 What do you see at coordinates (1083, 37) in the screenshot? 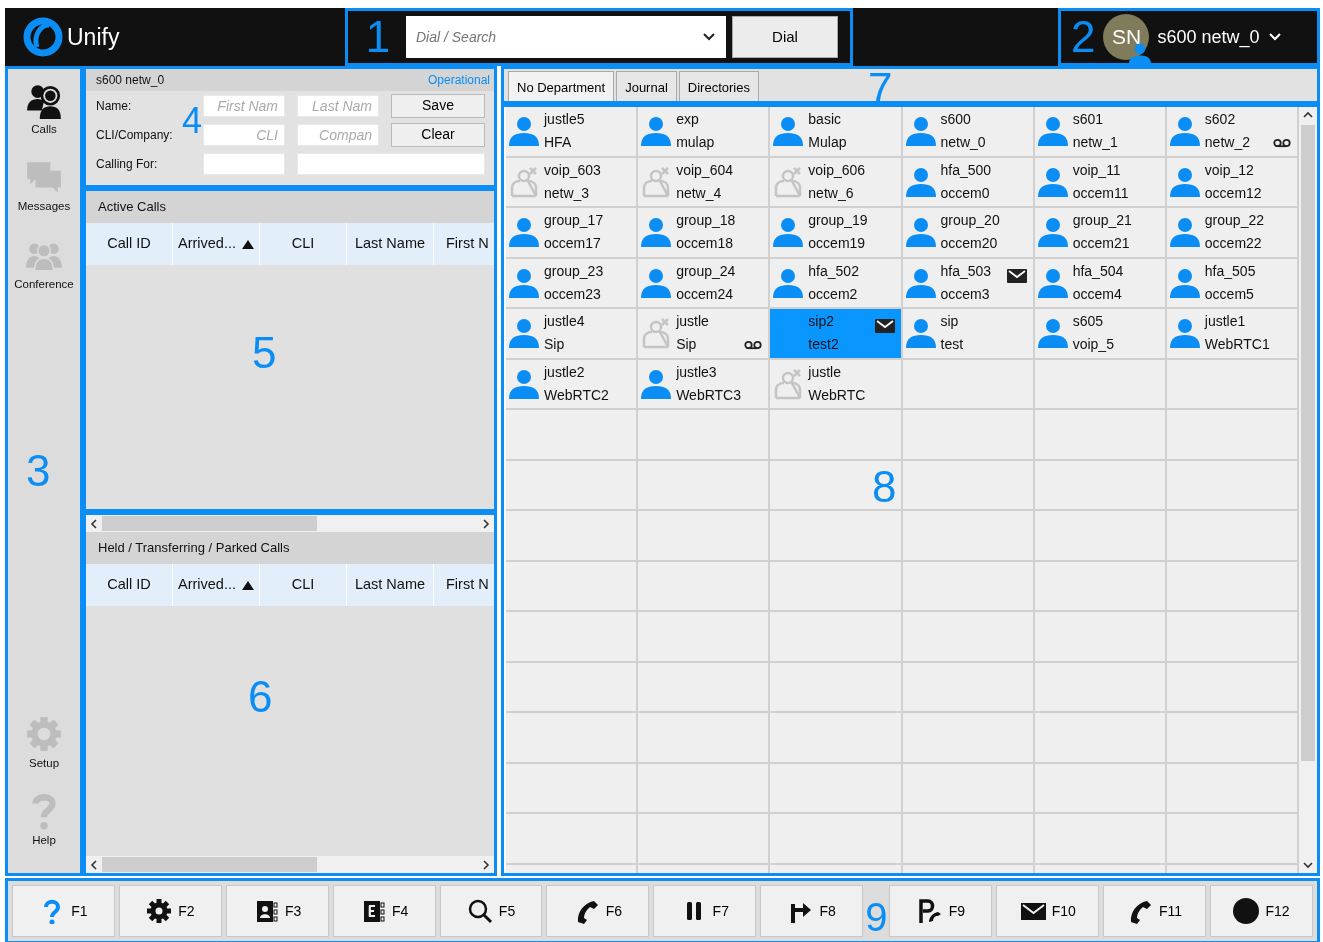
I see `callout-number: 2` at bounding box center [1083, 37].